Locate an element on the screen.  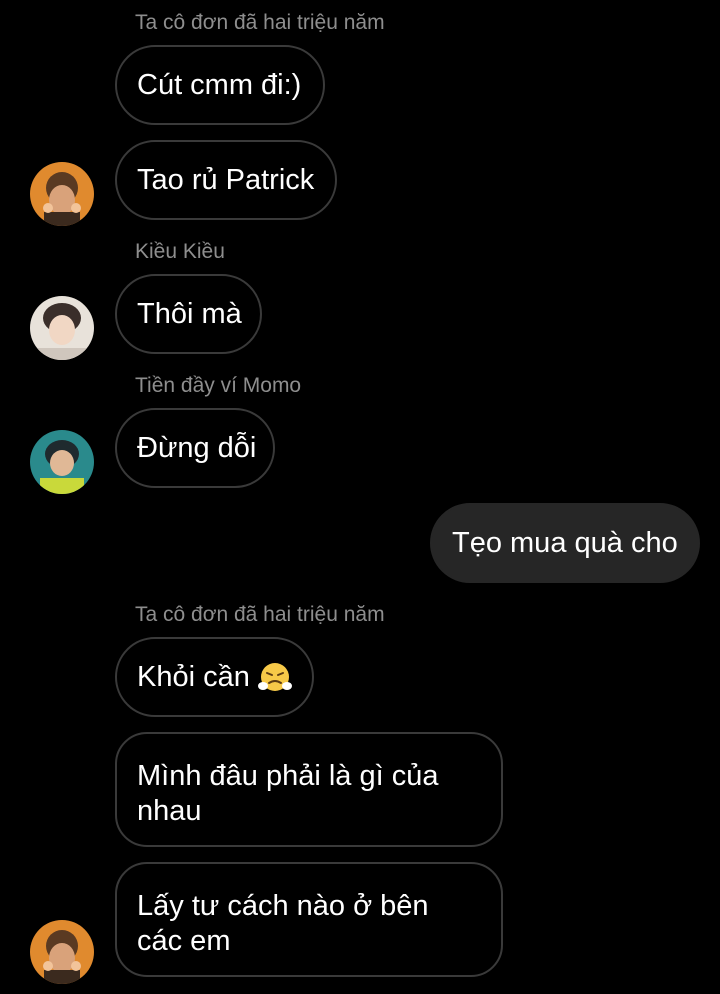
message-bubble-incoming: Khỏi cần is located at coordinates (214, 677).